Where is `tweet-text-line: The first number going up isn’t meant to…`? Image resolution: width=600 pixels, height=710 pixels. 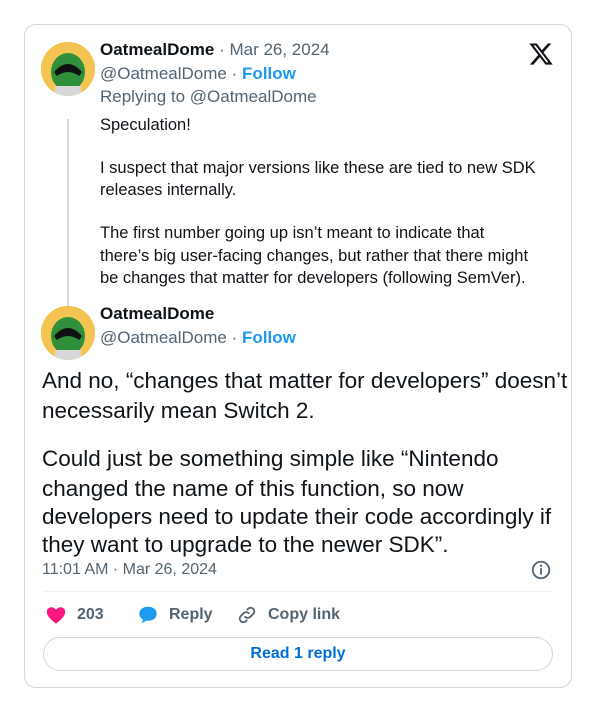 tweet-text-line: The first number going up isn’t meant to… is located at coordinates (292, 233).